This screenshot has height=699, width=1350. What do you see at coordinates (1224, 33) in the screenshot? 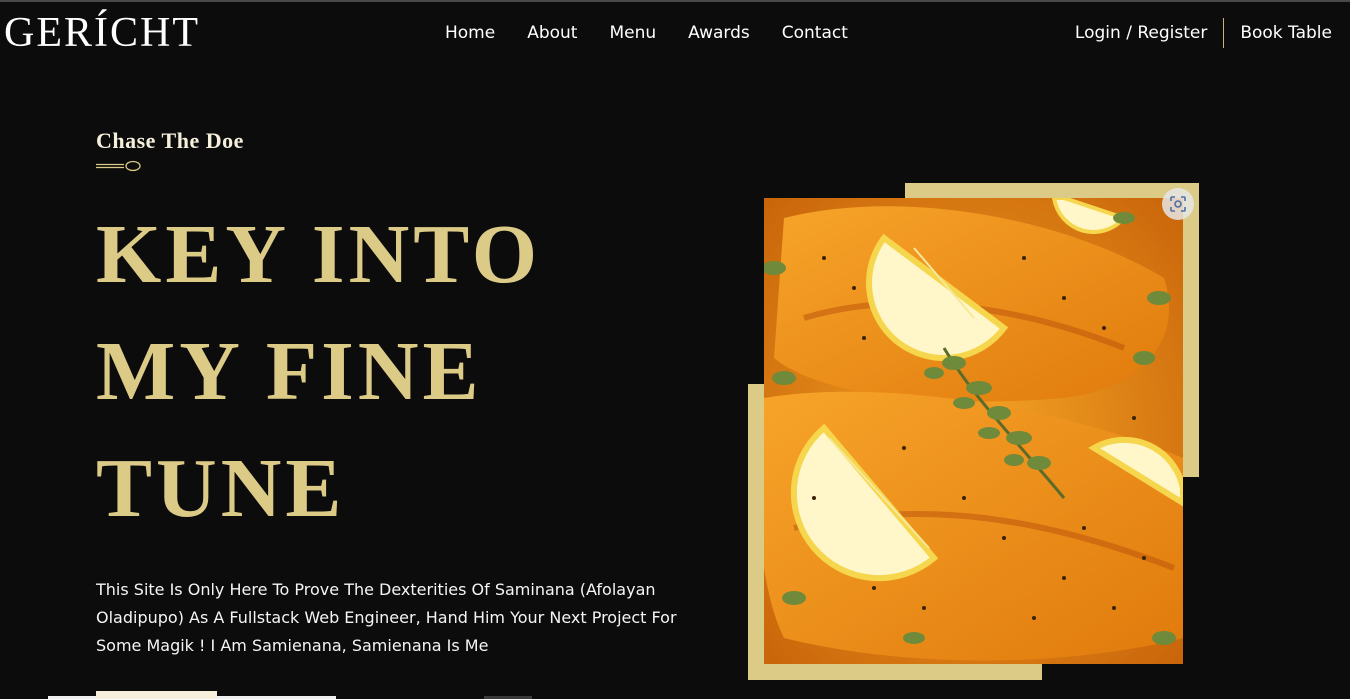
I see `nav-divider` at bounding box center [1224, 33].